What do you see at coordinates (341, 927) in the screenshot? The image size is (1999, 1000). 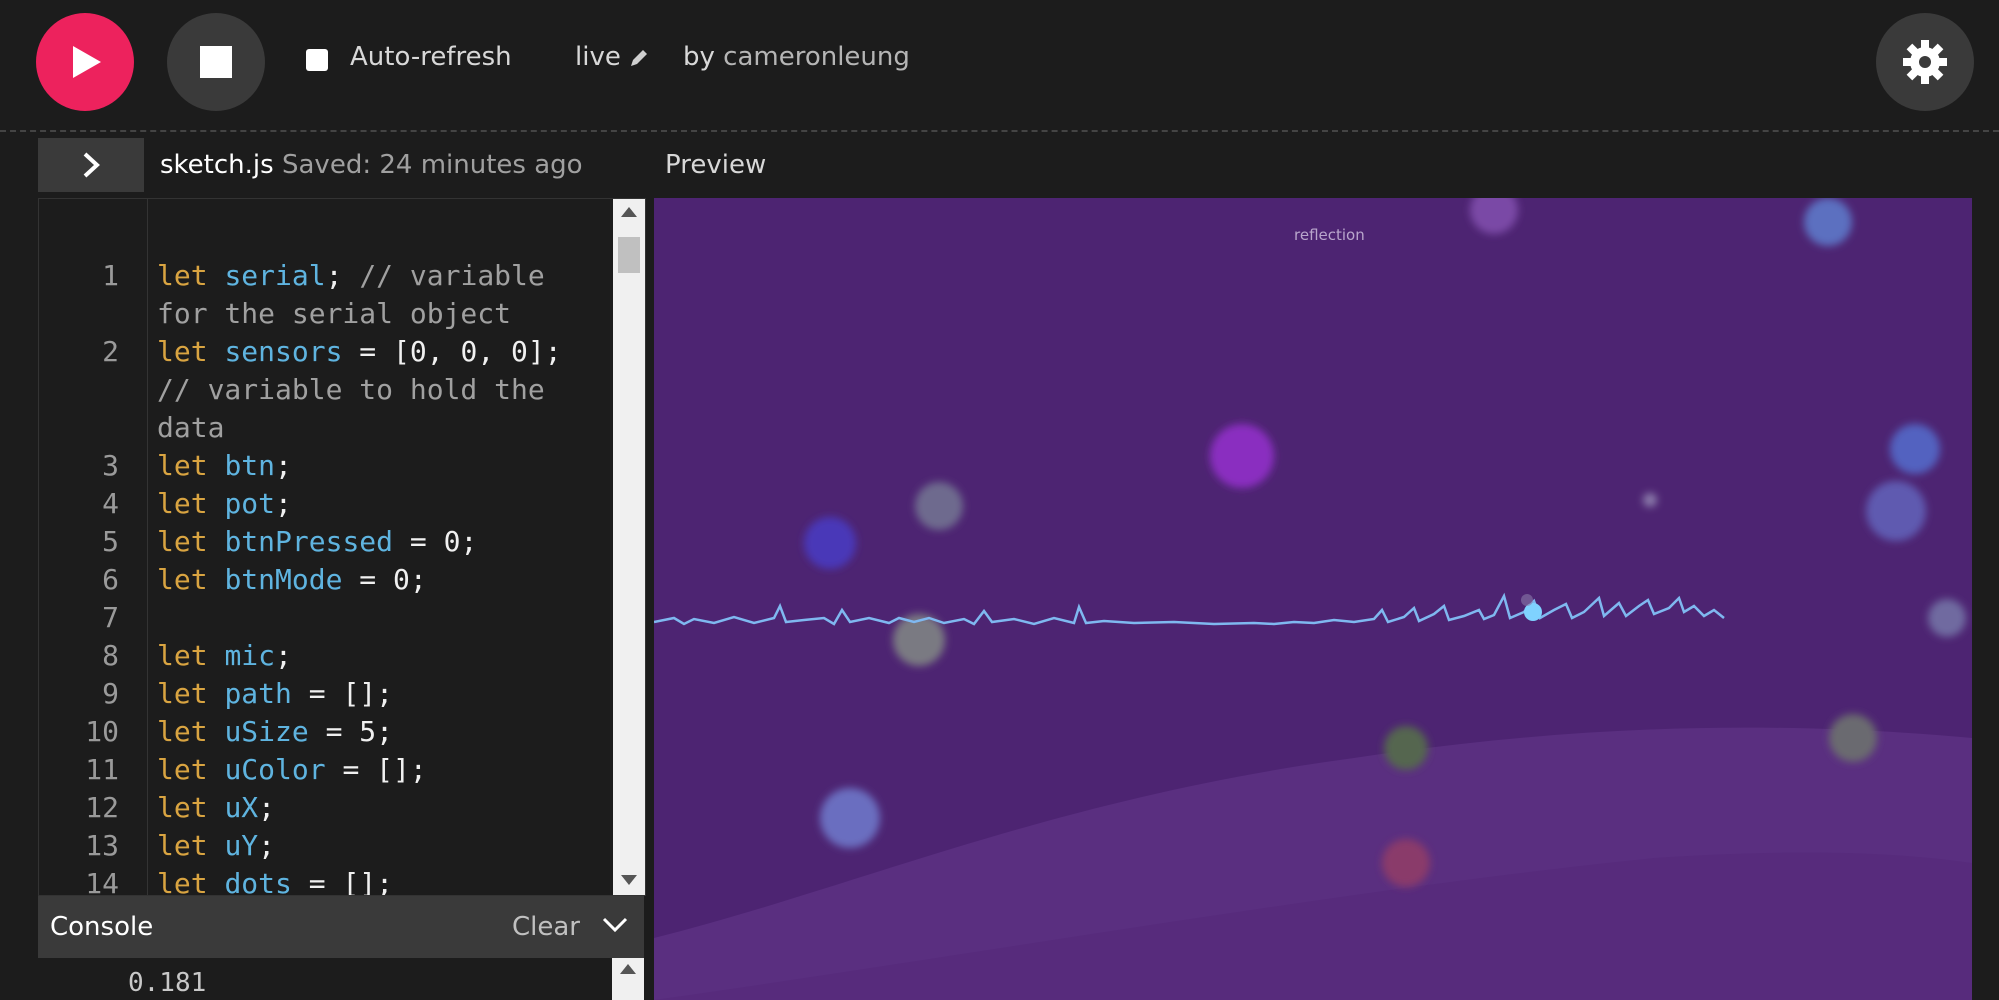 I see `console-header: Console Clear` at bounding box center [341, 927].